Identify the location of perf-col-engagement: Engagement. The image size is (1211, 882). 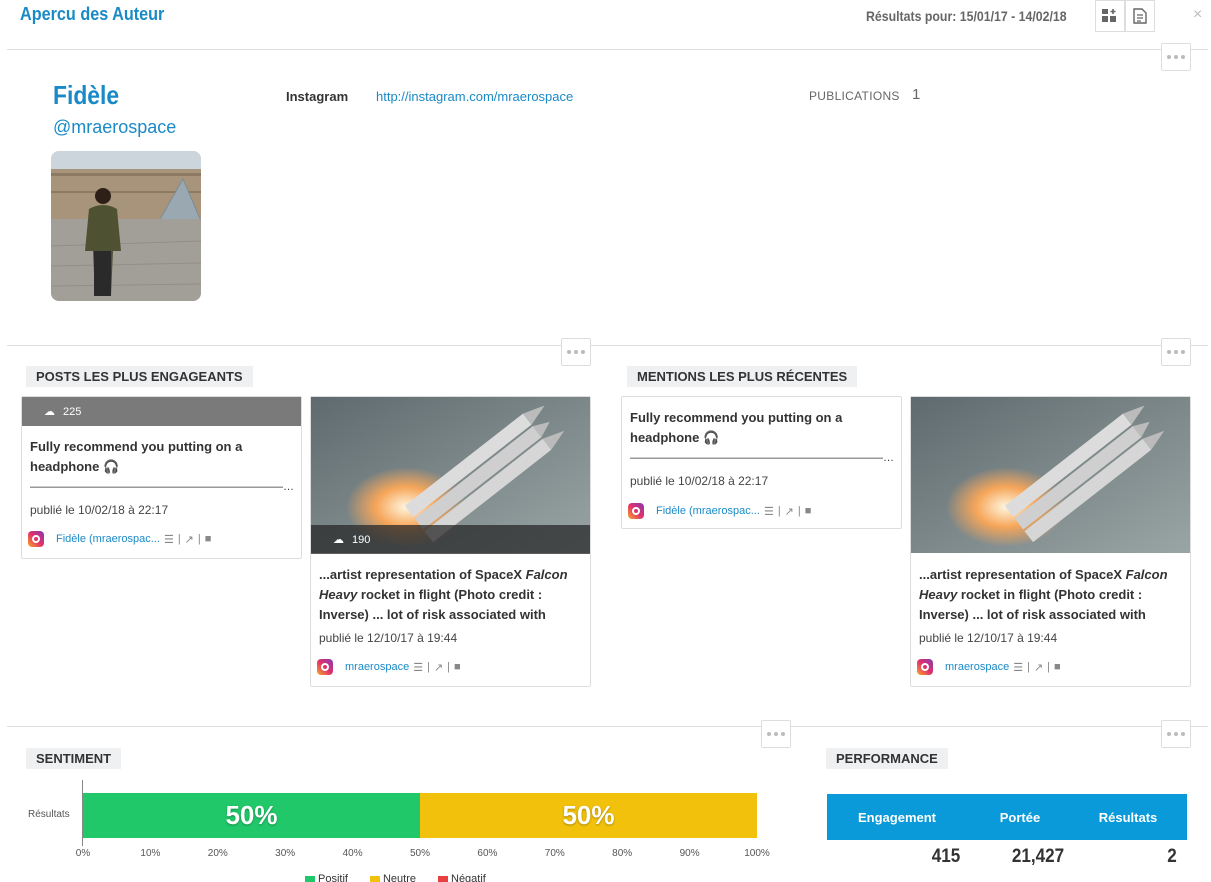
(897, 817).